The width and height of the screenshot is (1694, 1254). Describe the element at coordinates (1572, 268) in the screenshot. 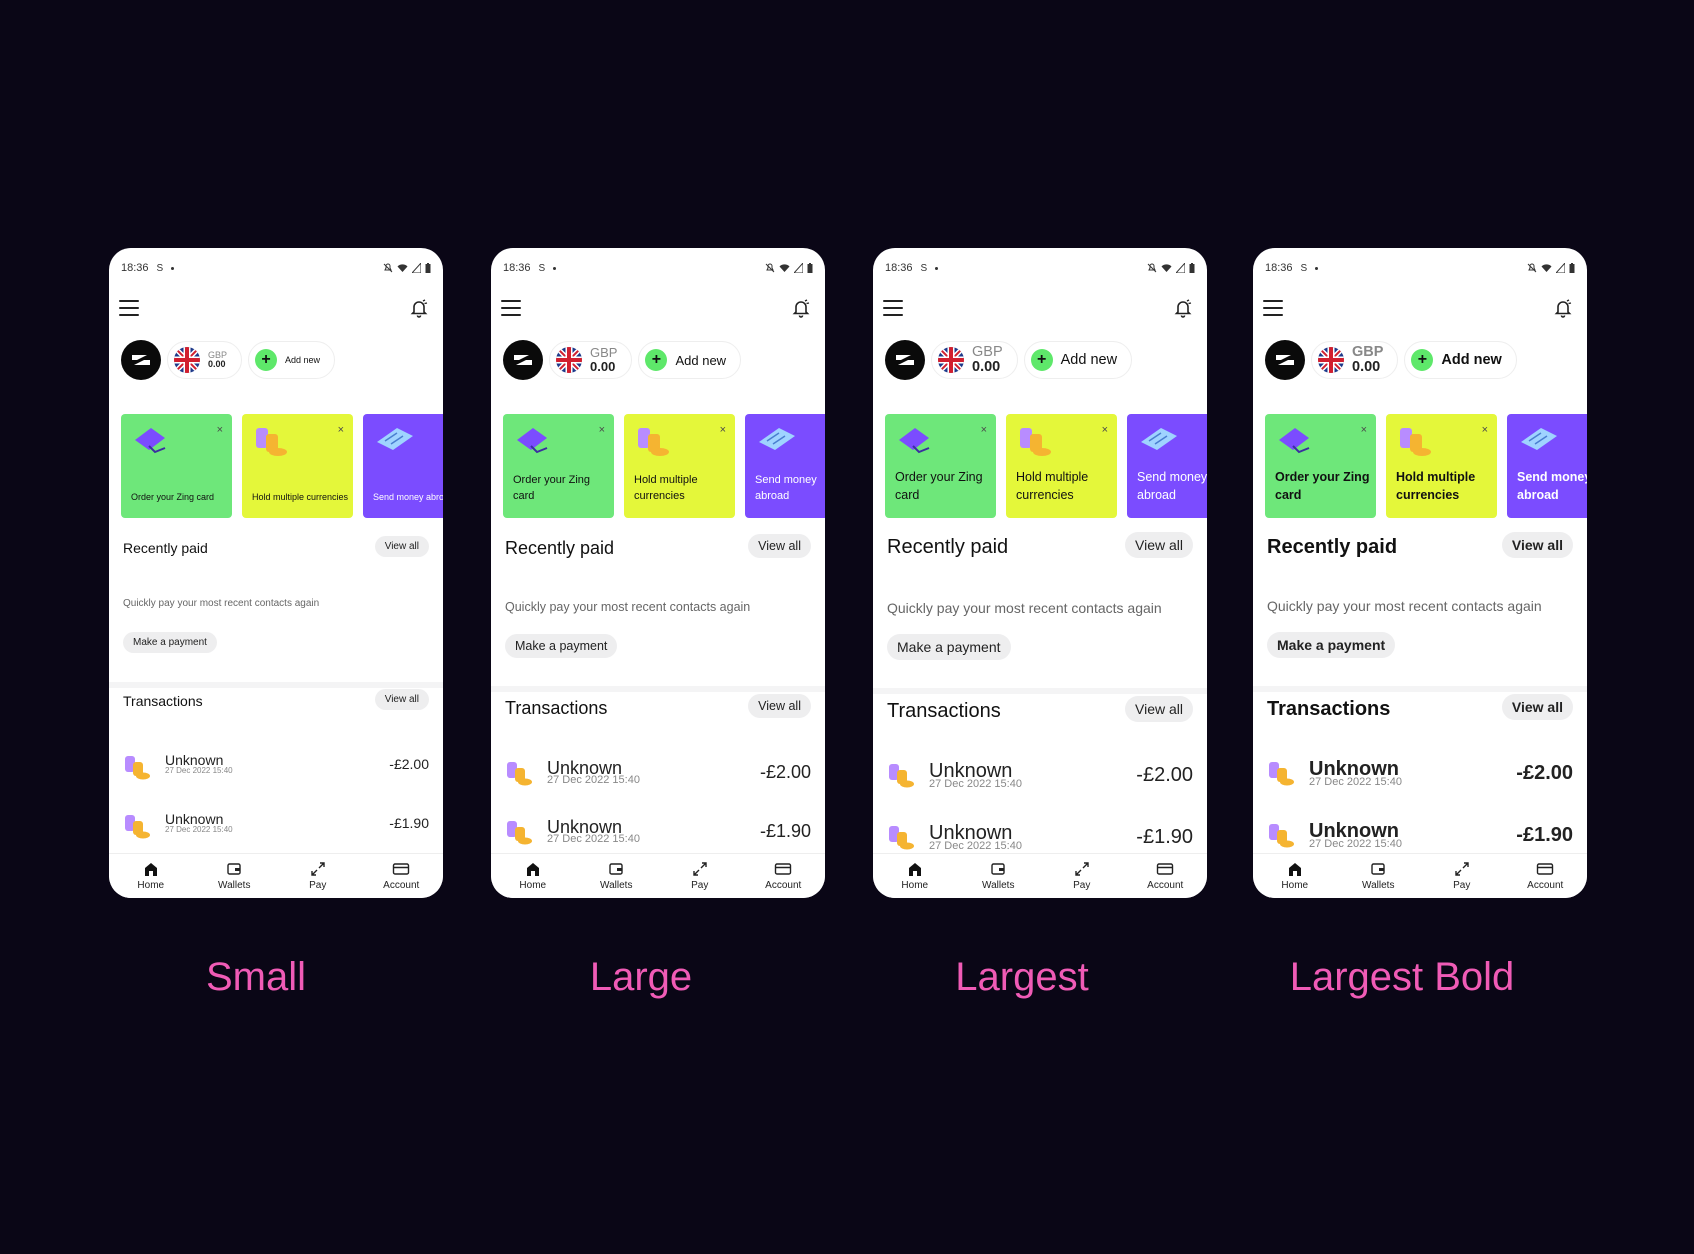

I see `battery-icon` at that location.